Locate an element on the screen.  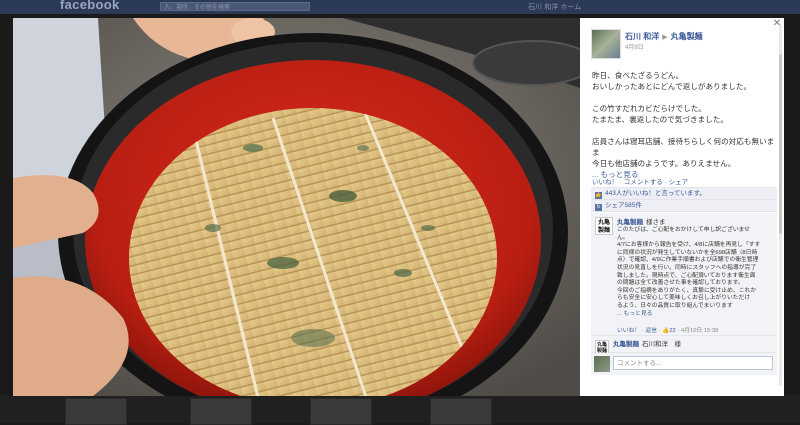
post-author-line: 石川 和洋 ▶ 丸亀製麺 is located at coordinates (664, 36).